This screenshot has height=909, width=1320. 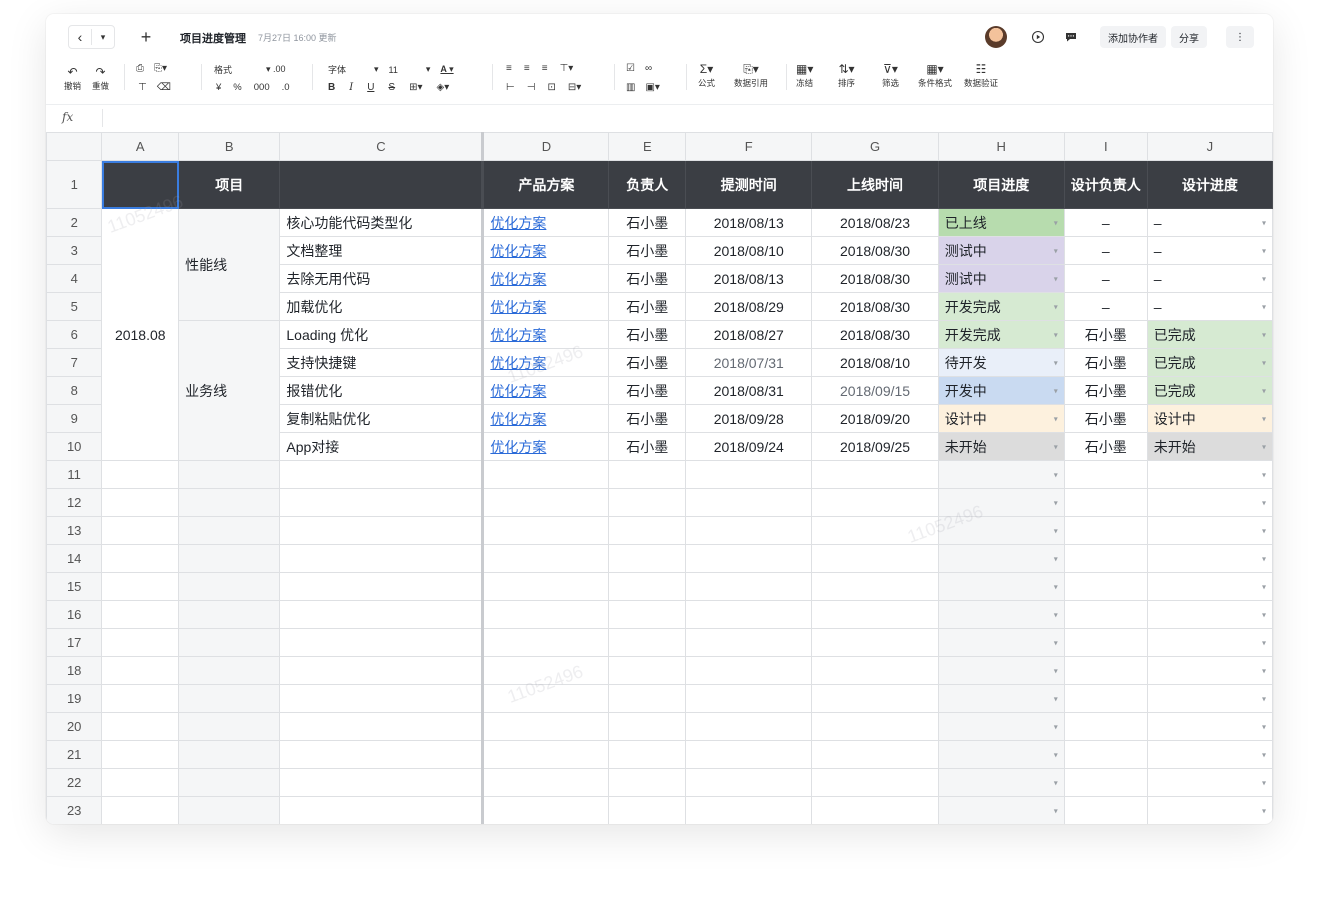 What do you see at coordinates (1209, 250) in the screenshot?
I see `design-status-dropdown: – ▾` at bounding box center [1209, 250].